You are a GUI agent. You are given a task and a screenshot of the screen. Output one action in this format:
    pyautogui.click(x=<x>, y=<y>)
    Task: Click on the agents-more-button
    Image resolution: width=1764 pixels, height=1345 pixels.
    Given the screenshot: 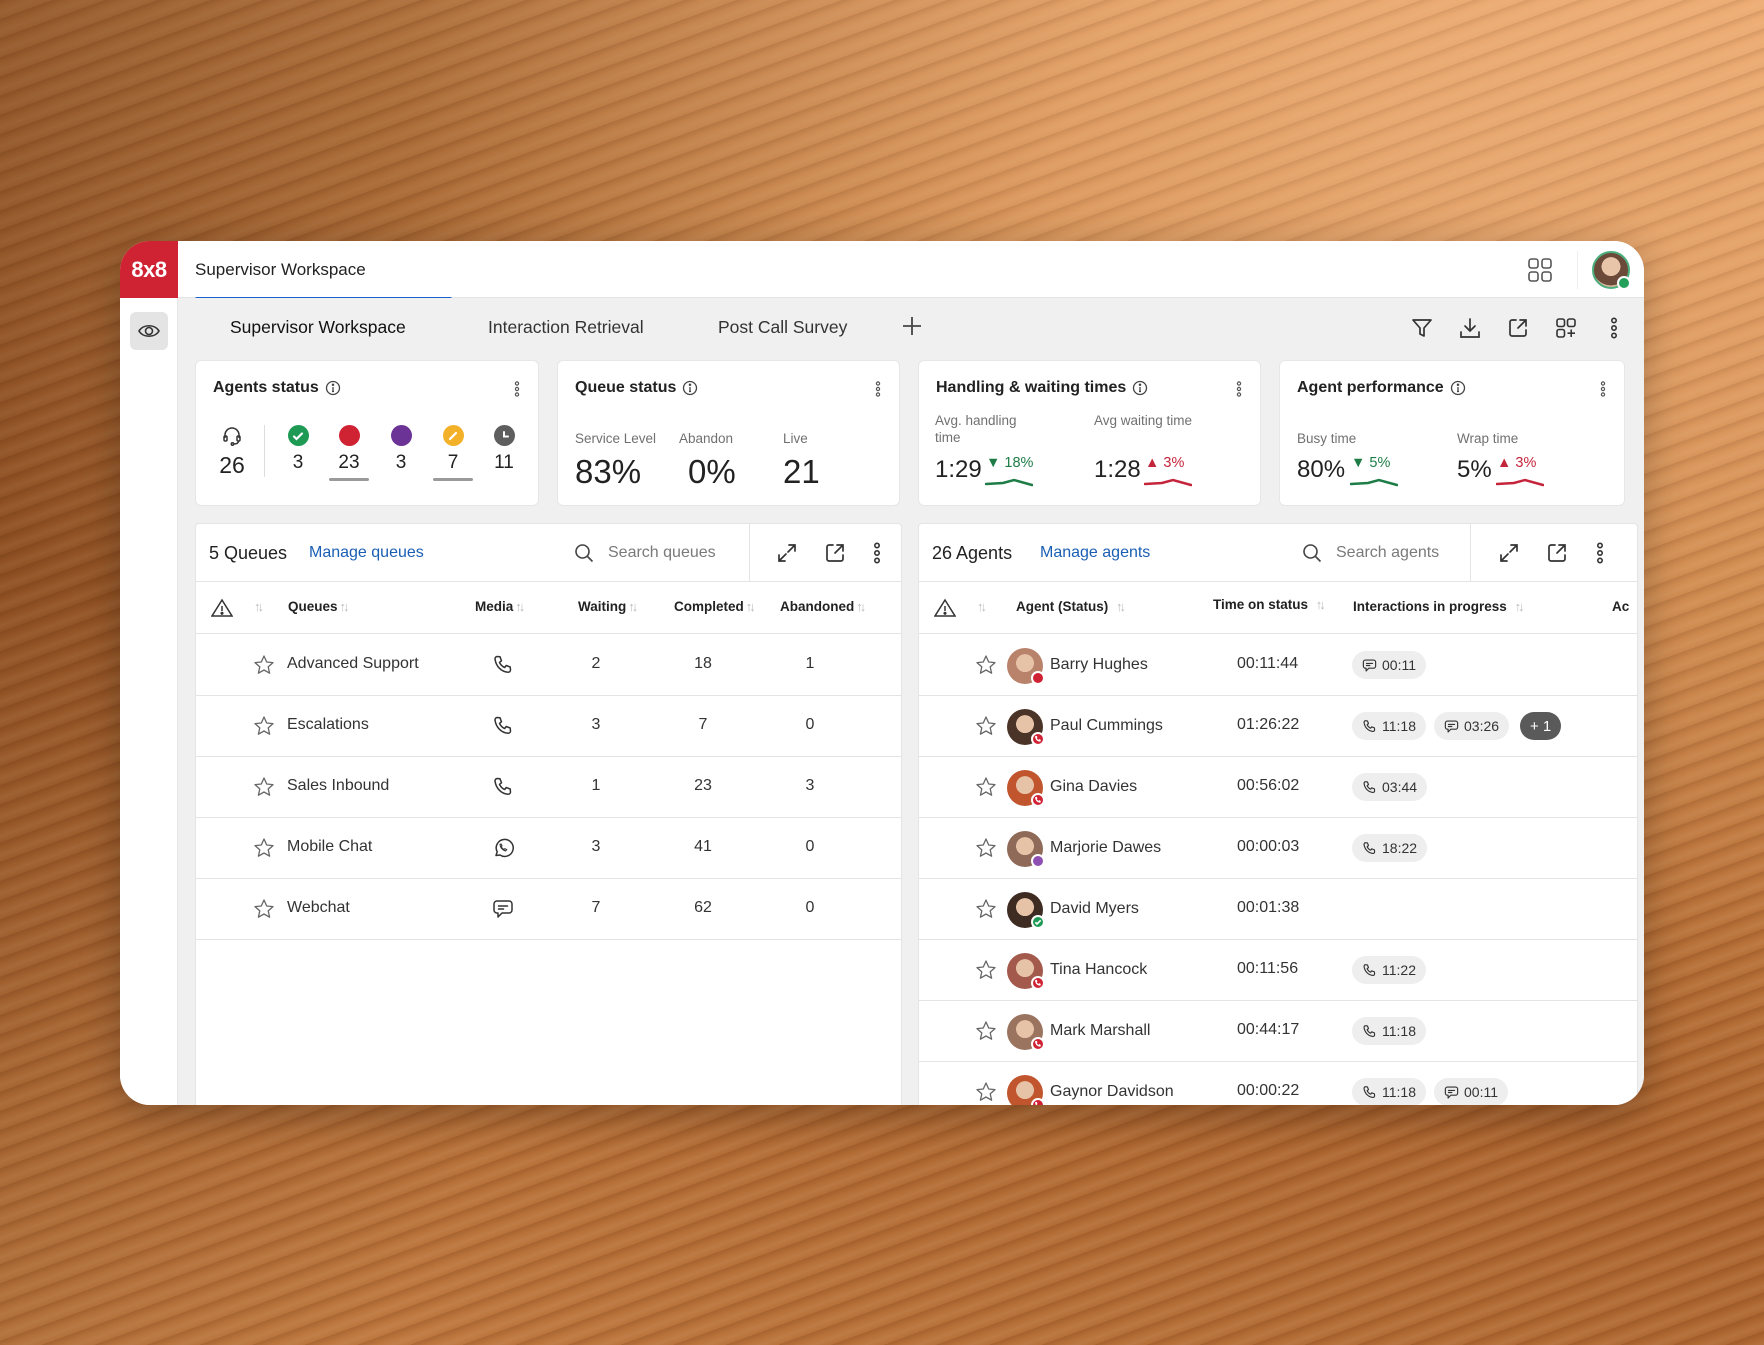 What is the action you would take?
    pyautogui.click(x=1600, y=553)
    